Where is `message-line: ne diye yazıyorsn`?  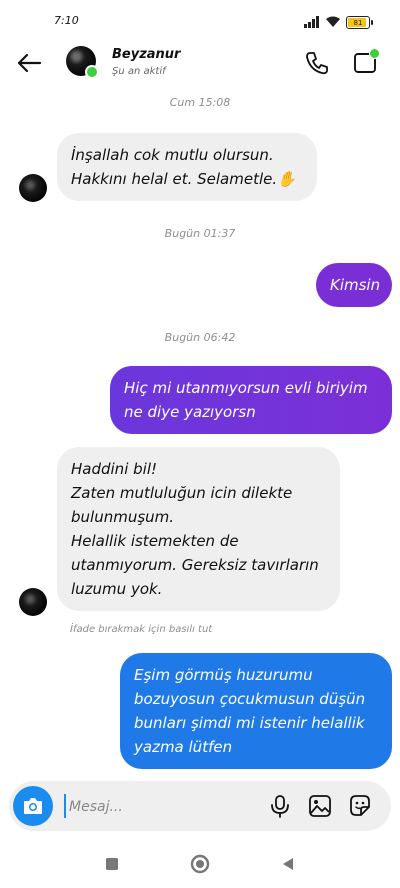
message-line: ne diye yazıyorsn is located at coordinates (190, 412).